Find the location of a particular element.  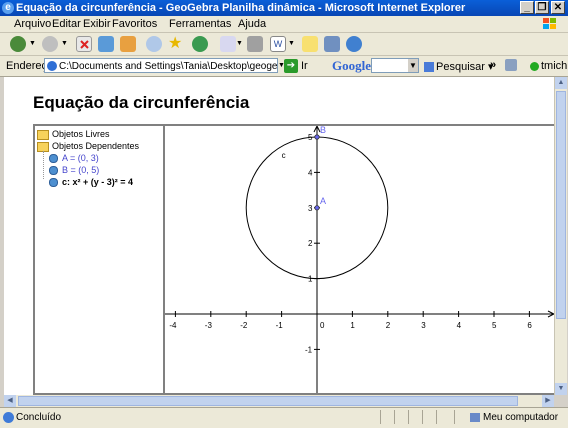

free-objects-node: Objetos Livres is located at coordinates (73, 134).